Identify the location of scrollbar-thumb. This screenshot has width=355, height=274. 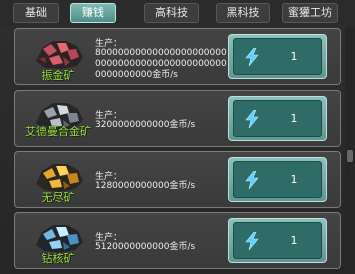
(350, 156).